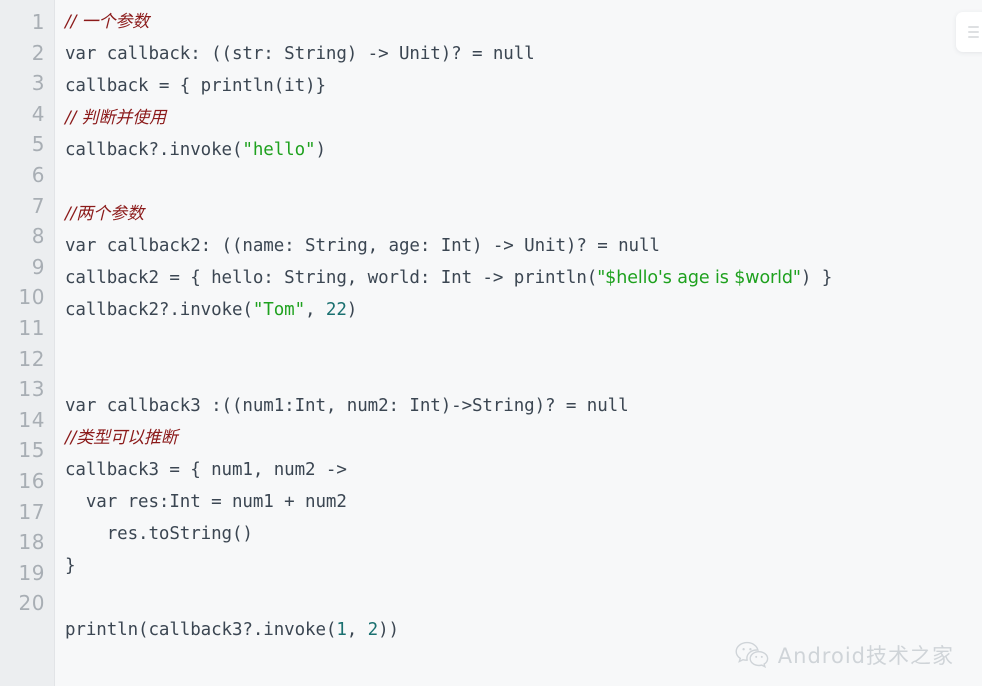 This screenshot has height=686, width=982. What do you see at coordinates (38, 174) in the screenshot?
I see `line-number: 6` at bounding box center [38, 174].